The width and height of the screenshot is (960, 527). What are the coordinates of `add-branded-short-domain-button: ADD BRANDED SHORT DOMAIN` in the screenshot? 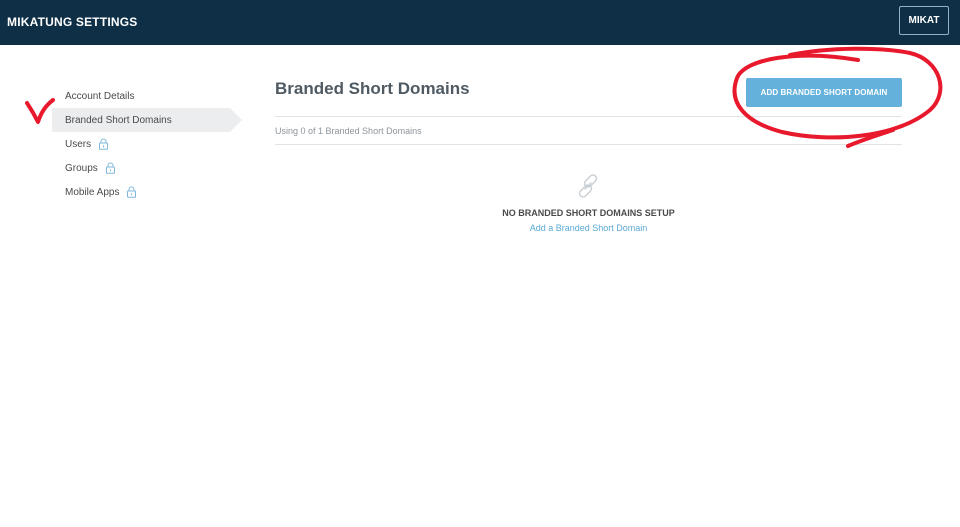 It's located at (824, 92).